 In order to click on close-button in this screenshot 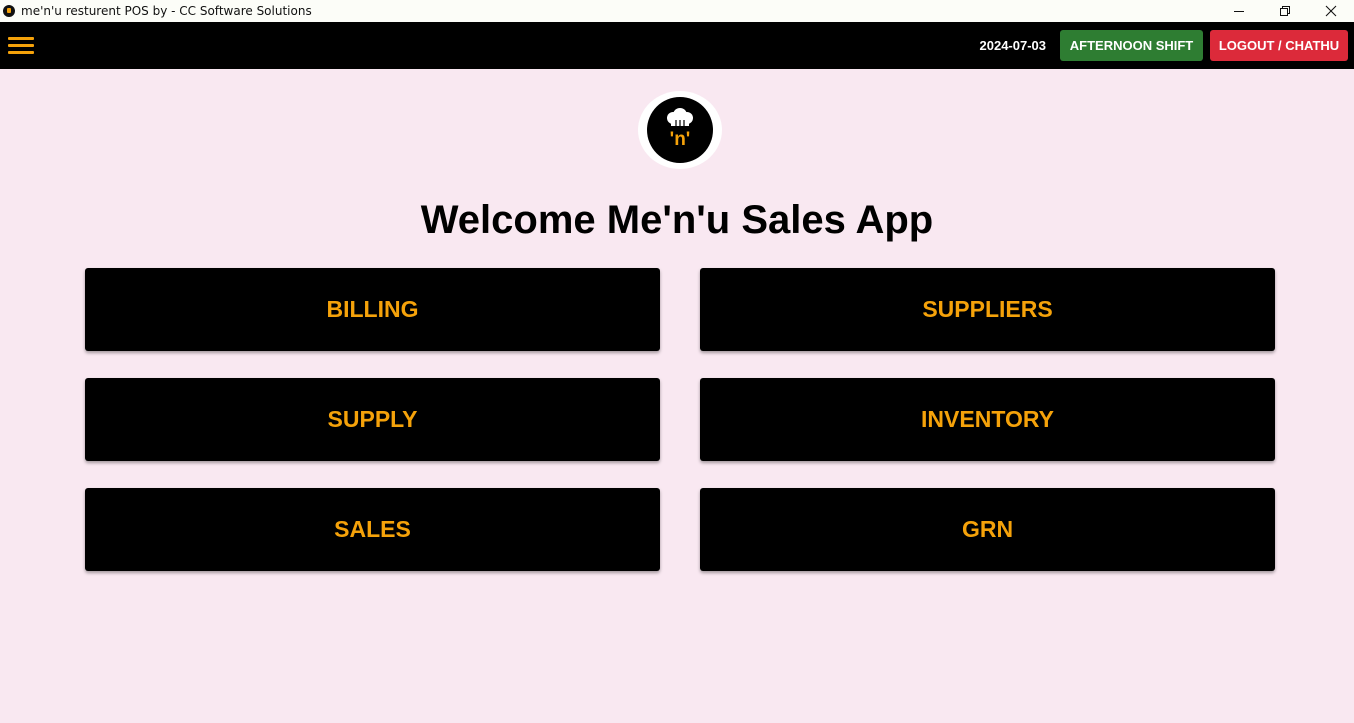, I will do `click(1331, 11)`.